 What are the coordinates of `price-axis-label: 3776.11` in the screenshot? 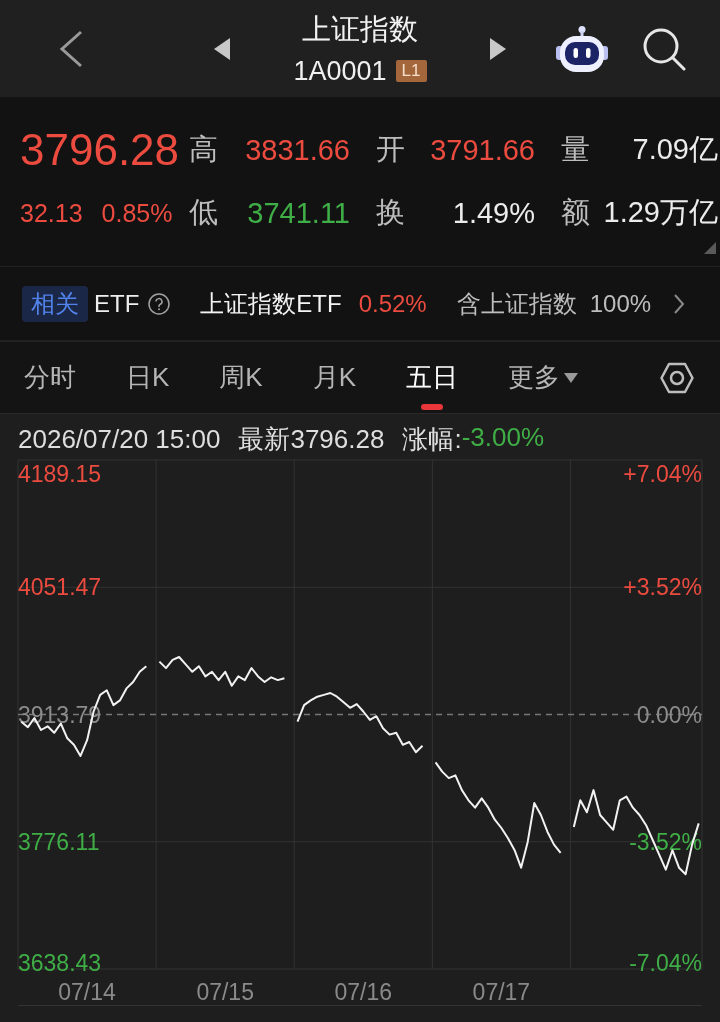 It's located at (59, 841).